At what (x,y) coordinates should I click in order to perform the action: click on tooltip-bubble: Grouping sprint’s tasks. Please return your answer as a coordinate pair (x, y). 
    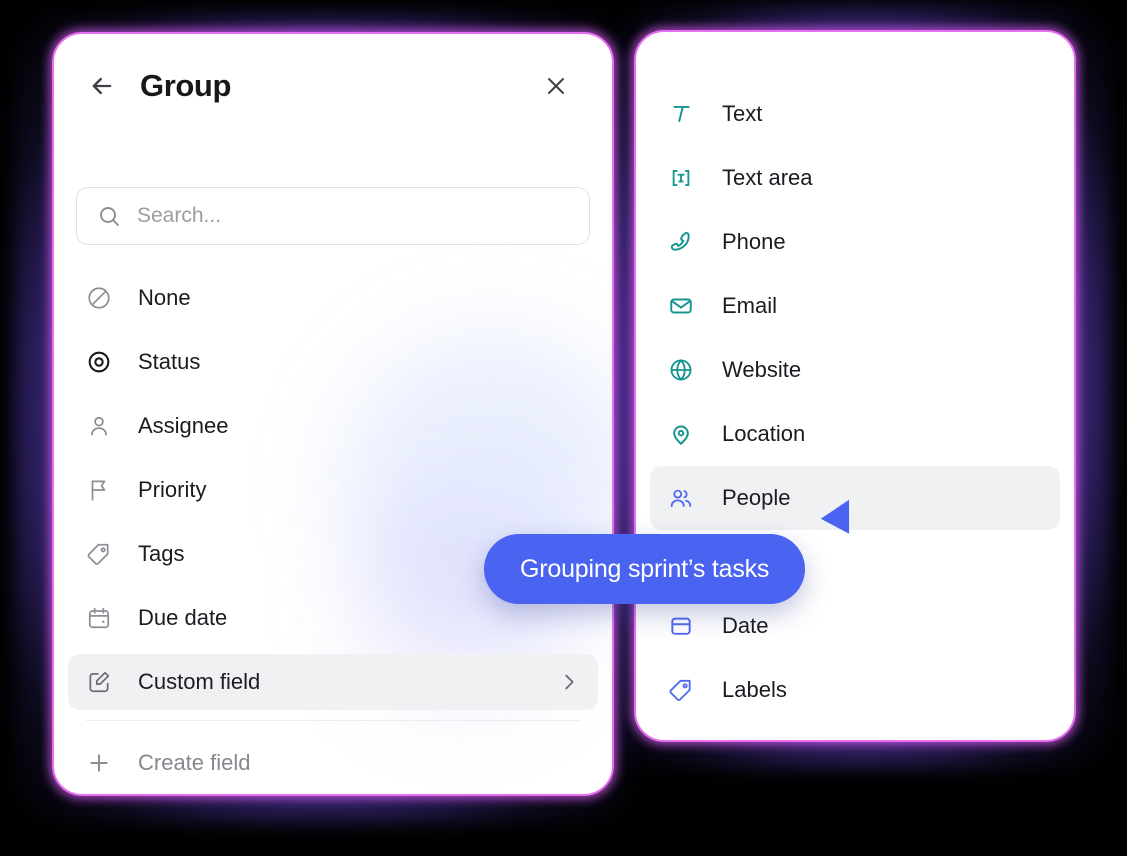
    Looking at the image, I should click on (645, 569).